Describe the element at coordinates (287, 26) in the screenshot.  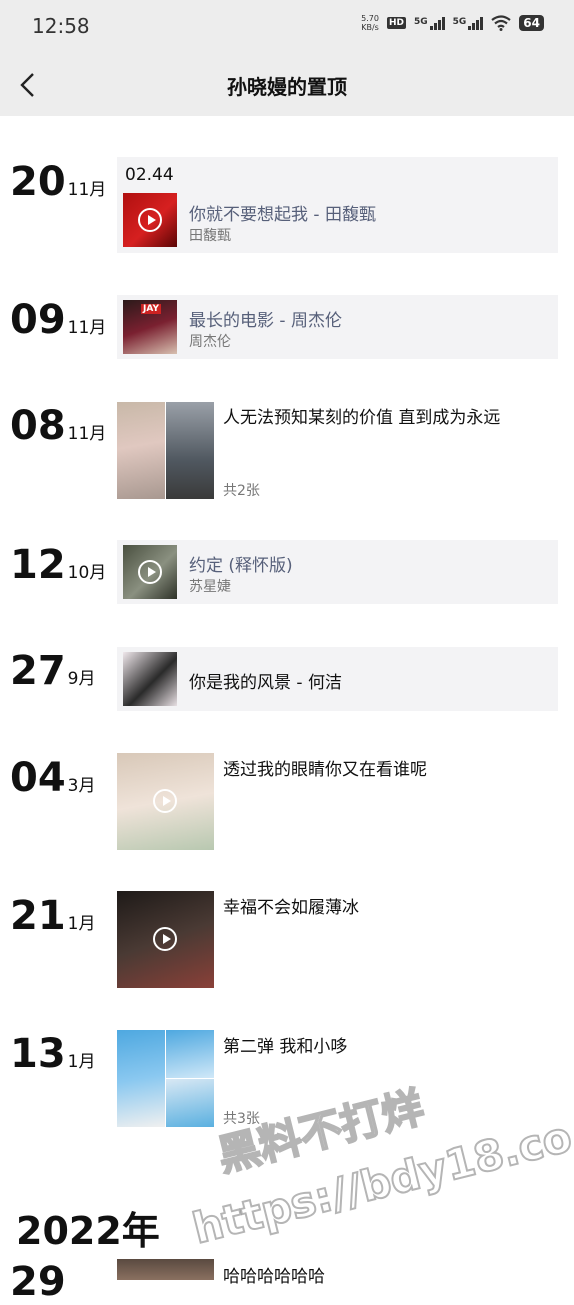
I see `status-bar: 12:58 5.70 KB/s HD 5G 5G 64` at that location.